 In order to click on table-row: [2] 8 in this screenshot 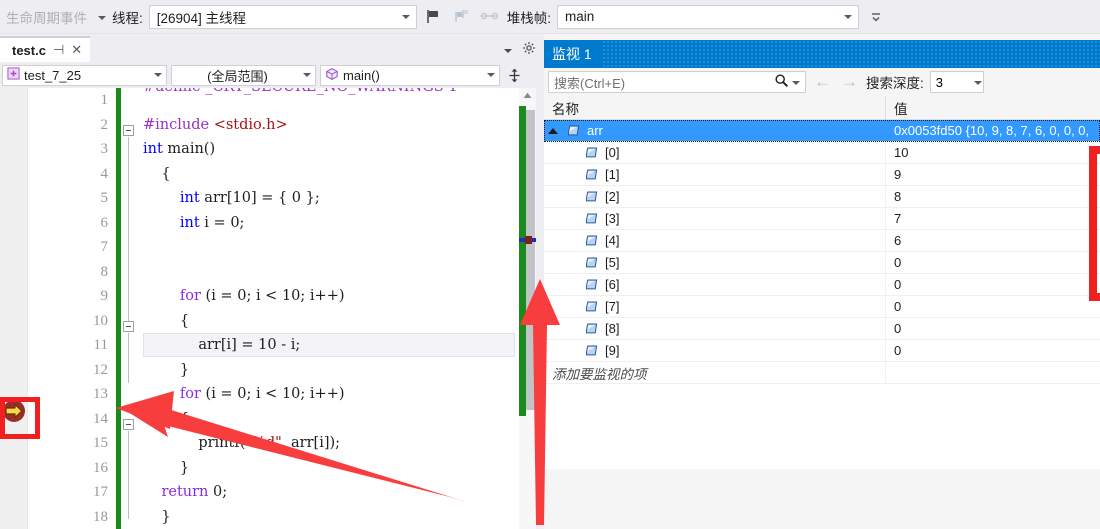, I will do `click(822, 197)`.